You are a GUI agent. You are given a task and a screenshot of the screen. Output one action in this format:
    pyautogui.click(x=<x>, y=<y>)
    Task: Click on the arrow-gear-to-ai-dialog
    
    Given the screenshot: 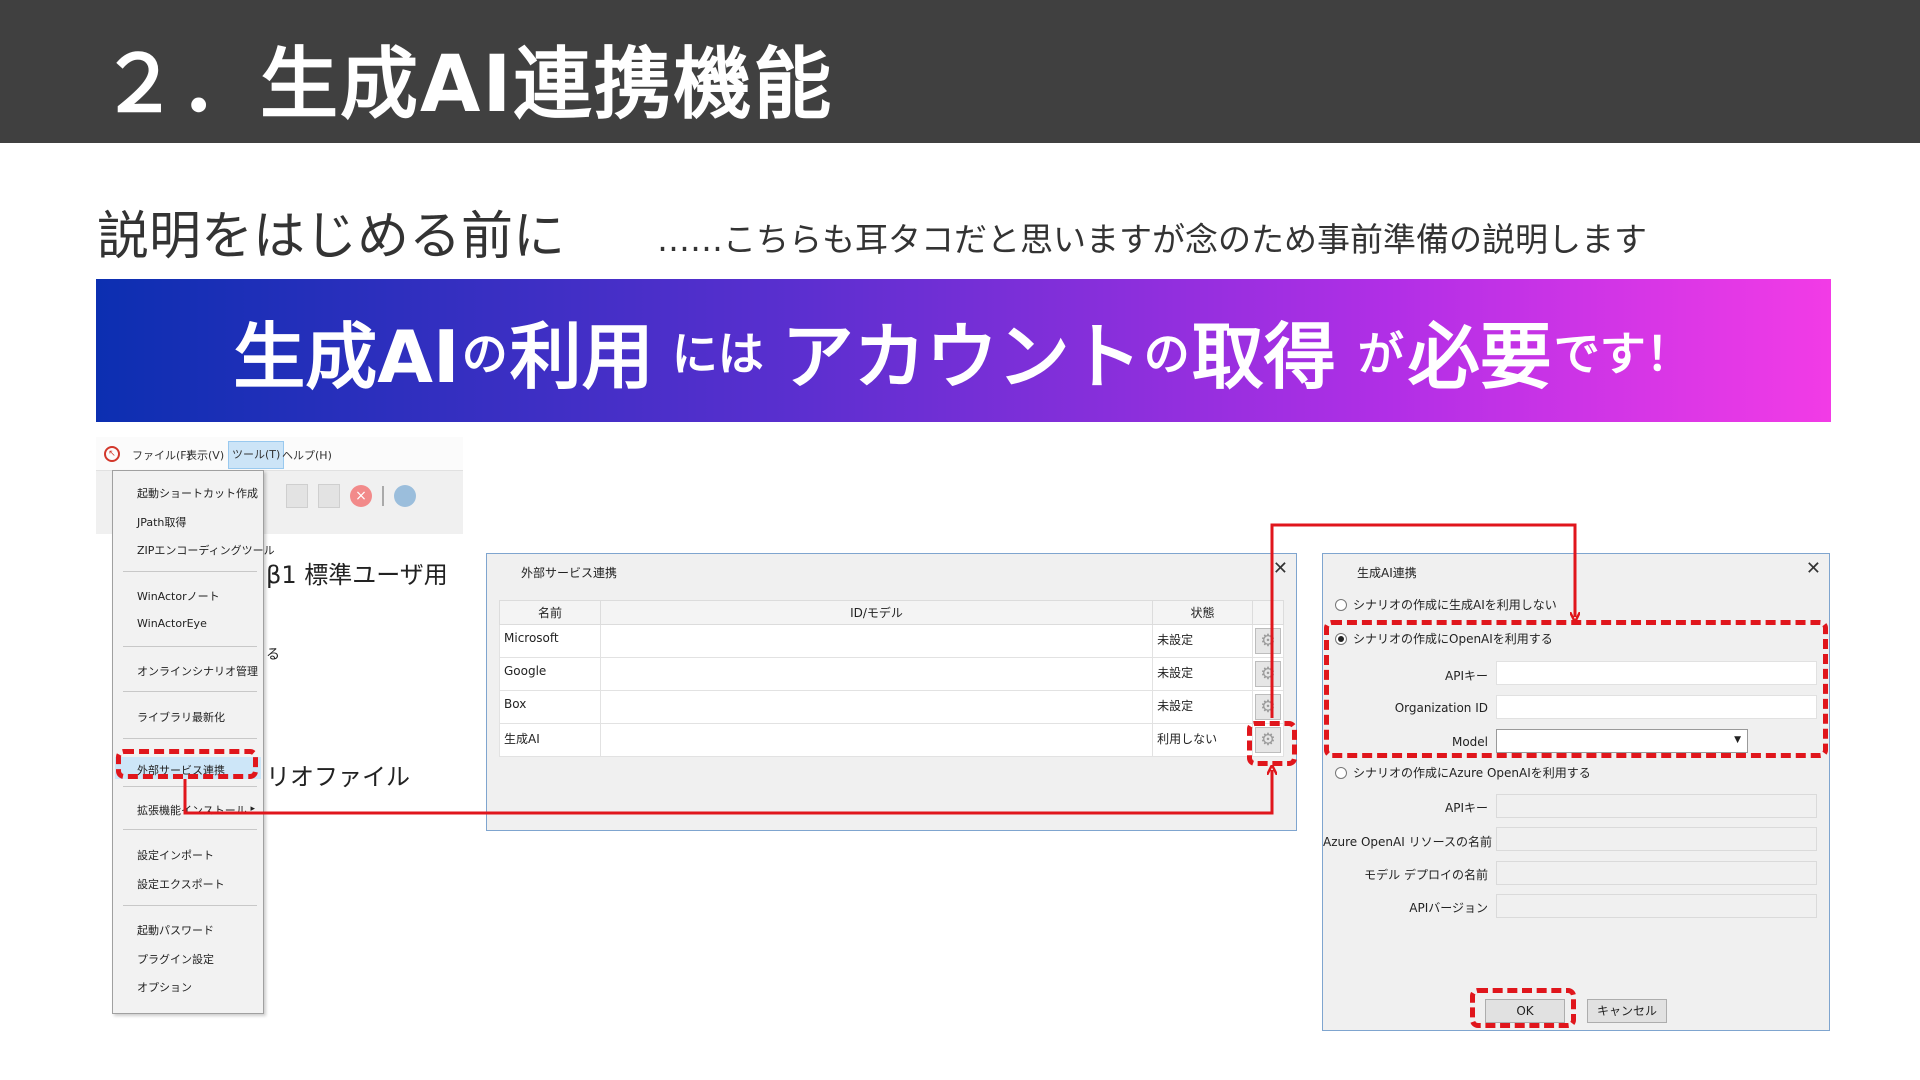 What is the action you would take?
    pyautogui.click(x=1422, y=620)
    